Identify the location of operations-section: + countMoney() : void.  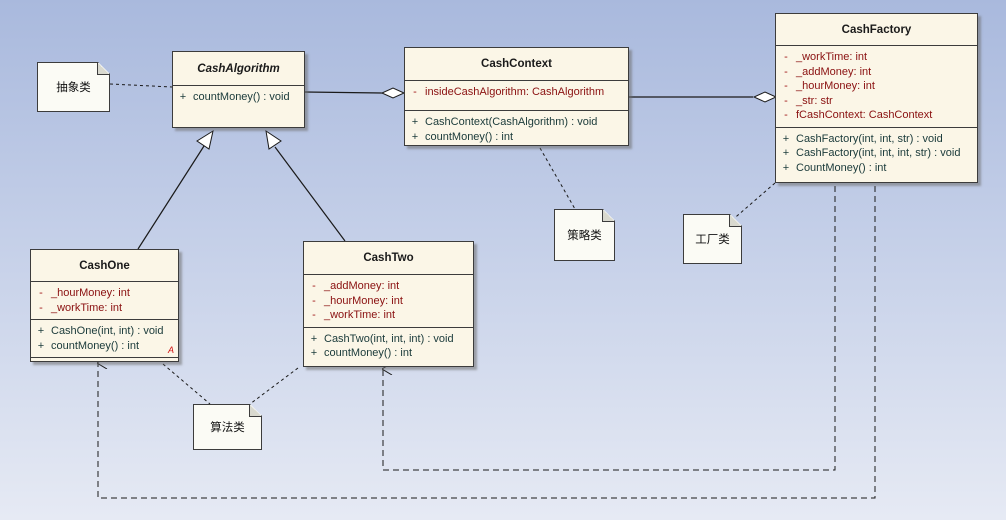
(238, 97).